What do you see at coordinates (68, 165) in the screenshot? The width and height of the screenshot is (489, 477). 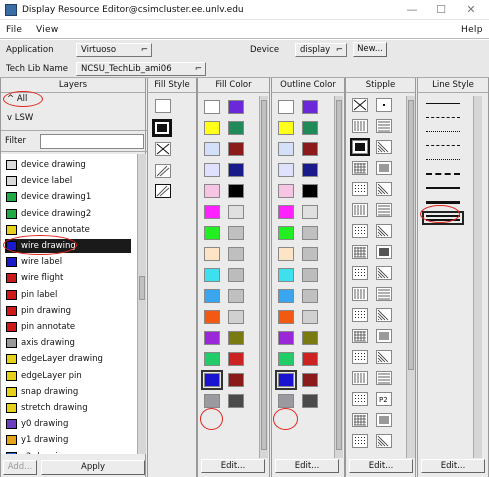 I see `layer-item: device drawing` at bounding box center [68, 165].